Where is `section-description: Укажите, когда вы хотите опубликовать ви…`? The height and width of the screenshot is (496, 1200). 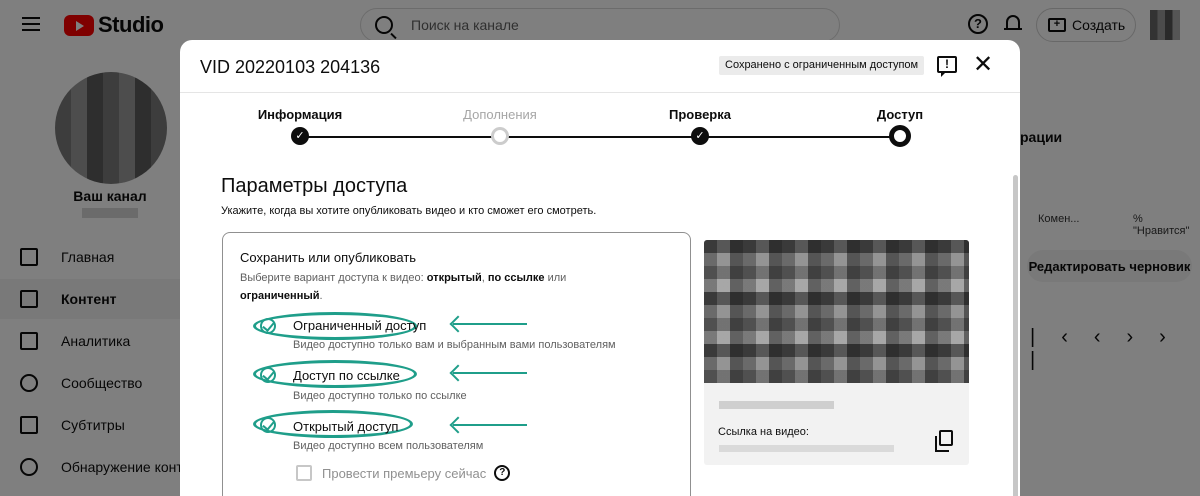
section-description: Укажите, когда вы хотите опубликовать ви… is located at coordinates (409, 211).